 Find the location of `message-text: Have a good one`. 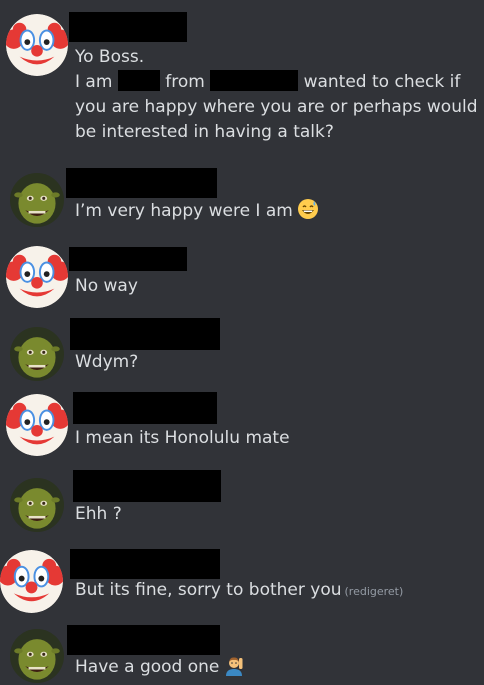

message-text: Have a good one is located at coordinates (160, 667).